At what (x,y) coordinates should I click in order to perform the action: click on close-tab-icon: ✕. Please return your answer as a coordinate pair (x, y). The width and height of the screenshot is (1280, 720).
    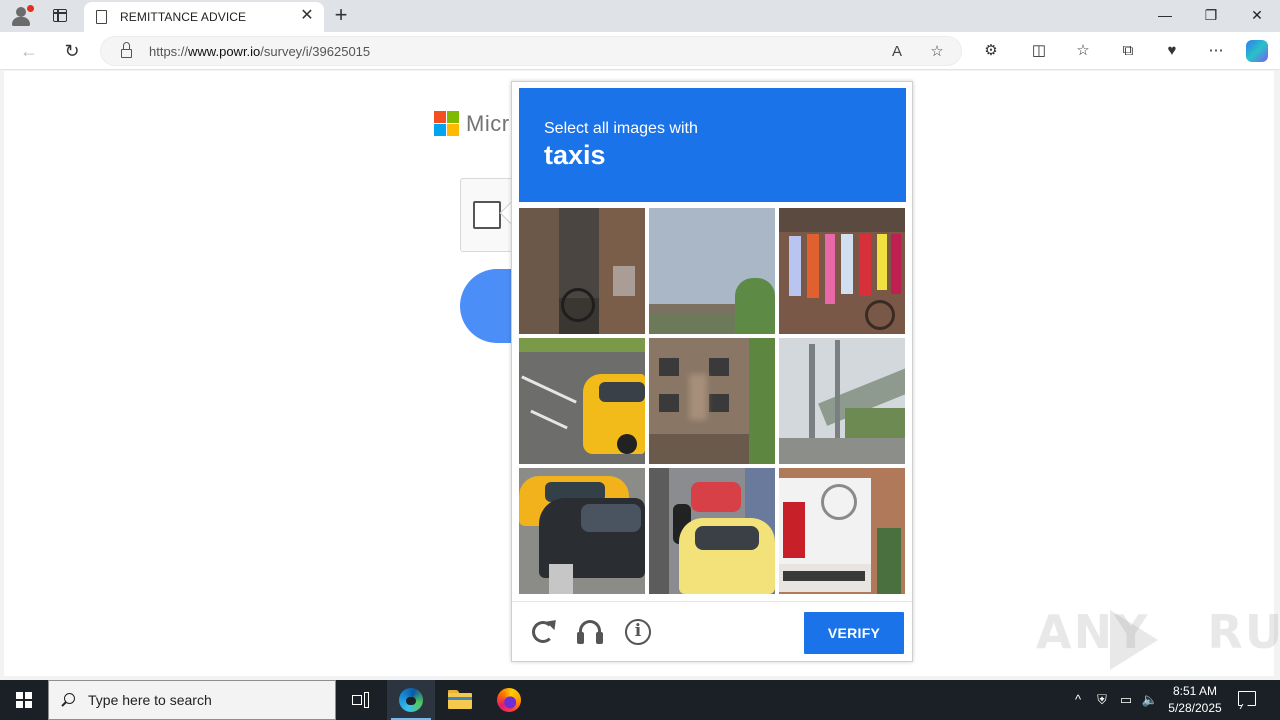
    Looking at the image, I should click on (307, 16).